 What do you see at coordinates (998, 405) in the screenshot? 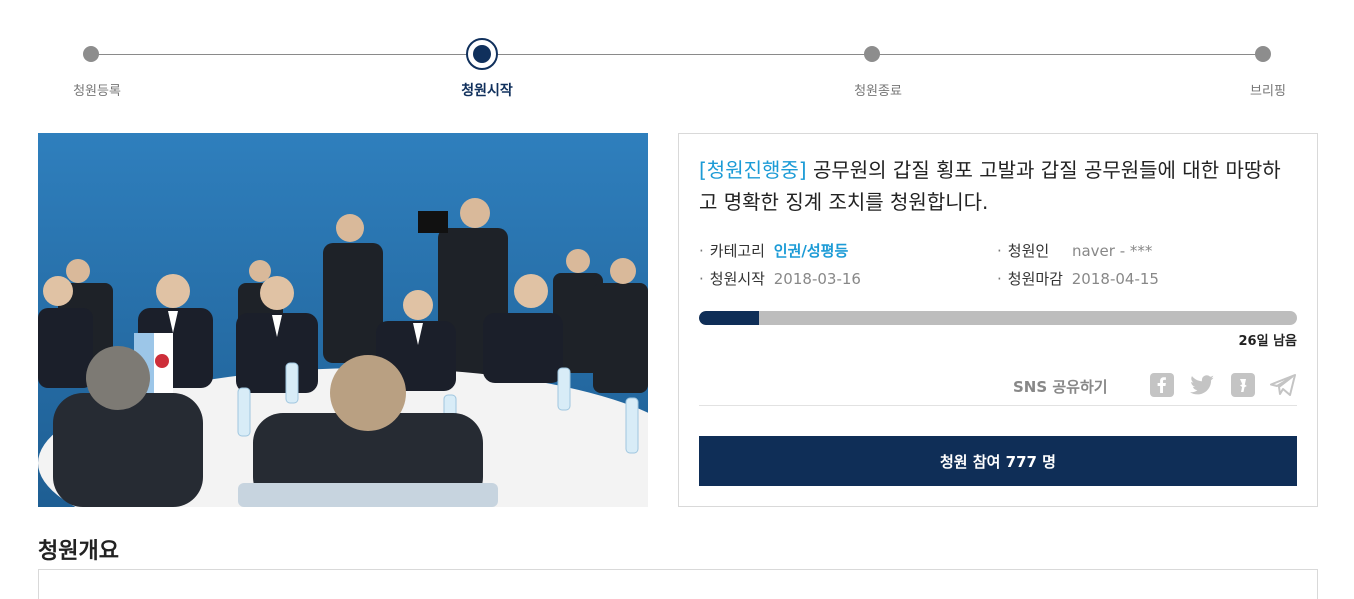
I see `sns-divider` at bounding box center [998, 405].